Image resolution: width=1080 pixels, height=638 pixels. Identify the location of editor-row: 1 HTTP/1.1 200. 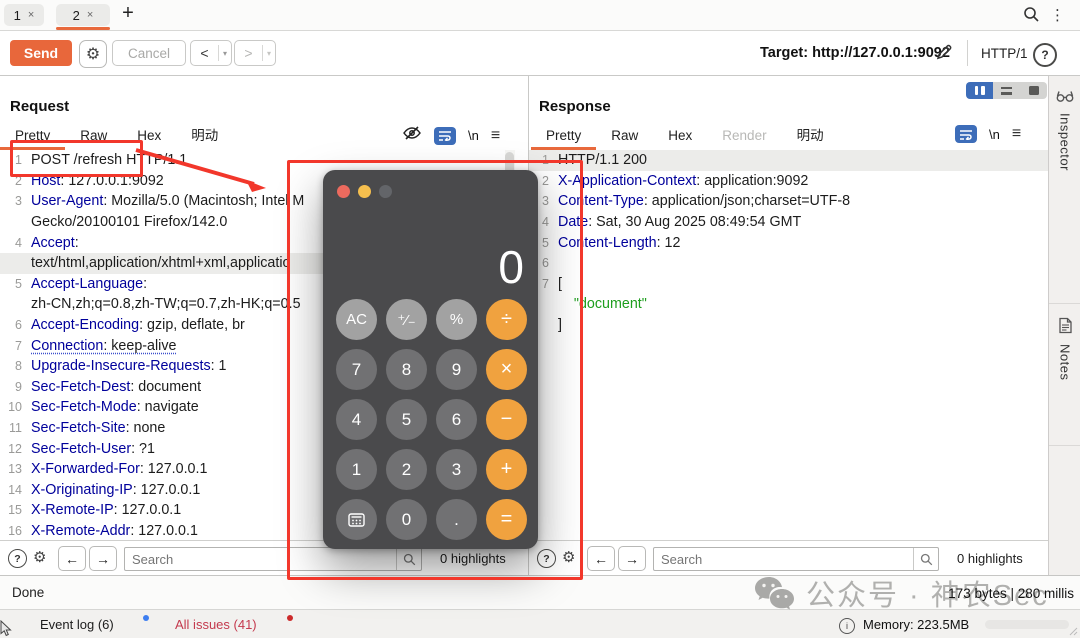
(788, 160).